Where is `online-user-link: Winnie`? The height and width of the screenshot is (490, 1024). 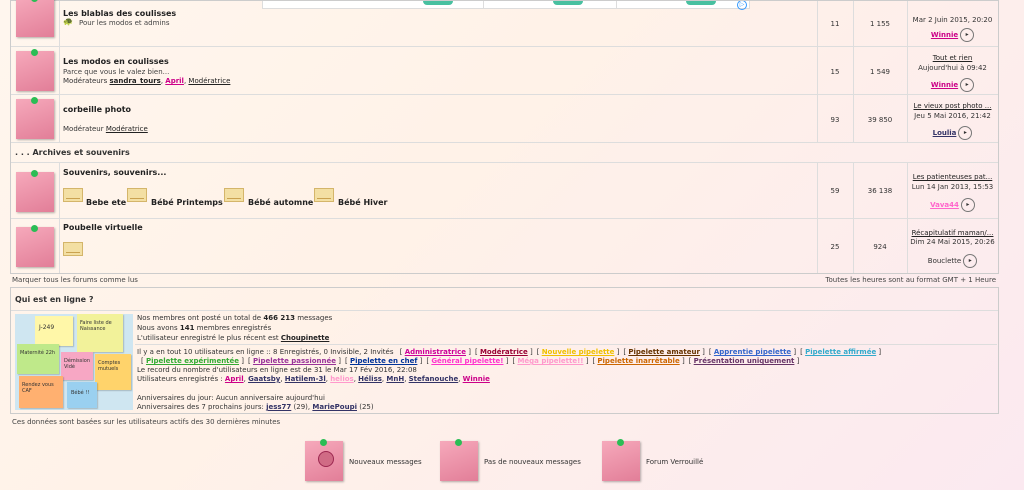 online-user-link: Winnie is located at coordinates (476, 379).